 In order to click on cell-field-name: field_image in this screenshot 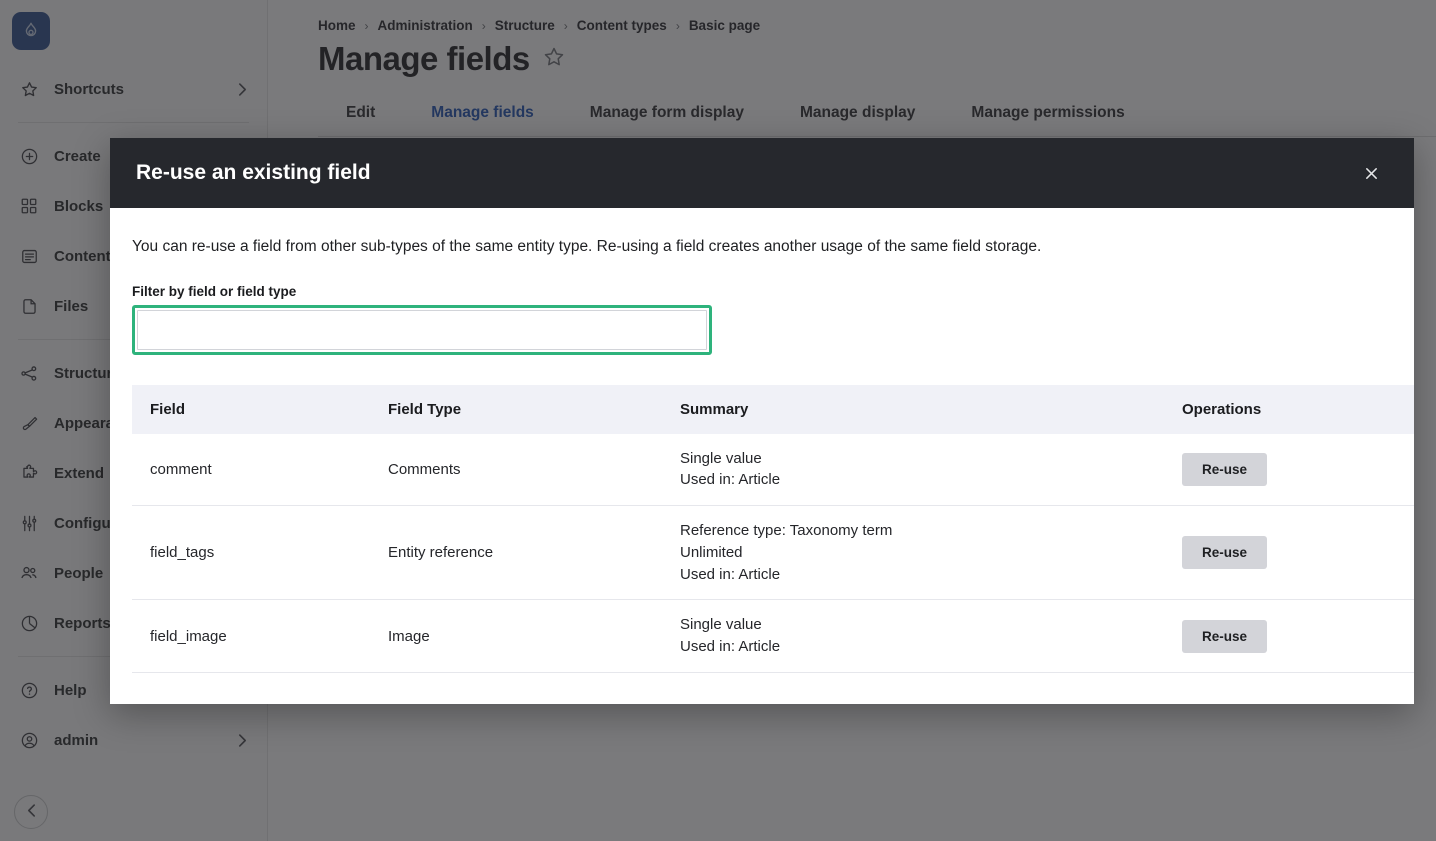, I will do `click(251, 636)`.